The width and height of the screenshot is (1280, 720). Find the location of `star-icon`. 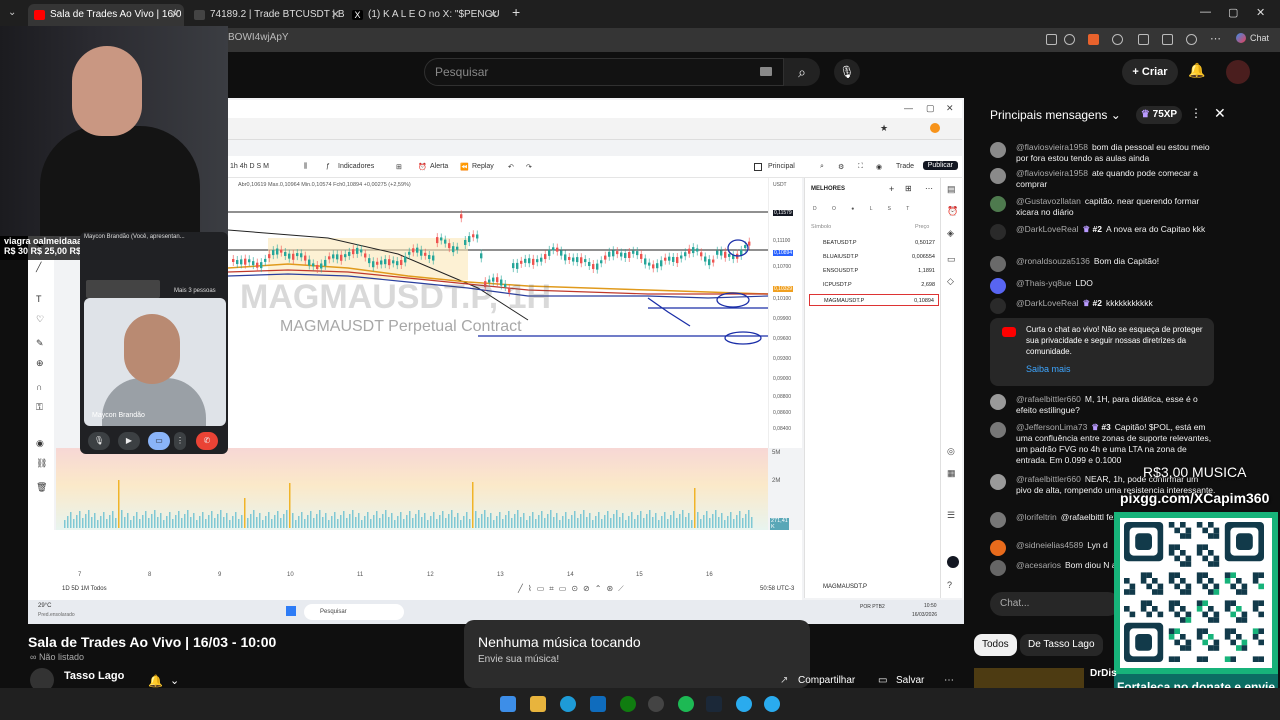

star-icon is located at coordinates (1069, 39).